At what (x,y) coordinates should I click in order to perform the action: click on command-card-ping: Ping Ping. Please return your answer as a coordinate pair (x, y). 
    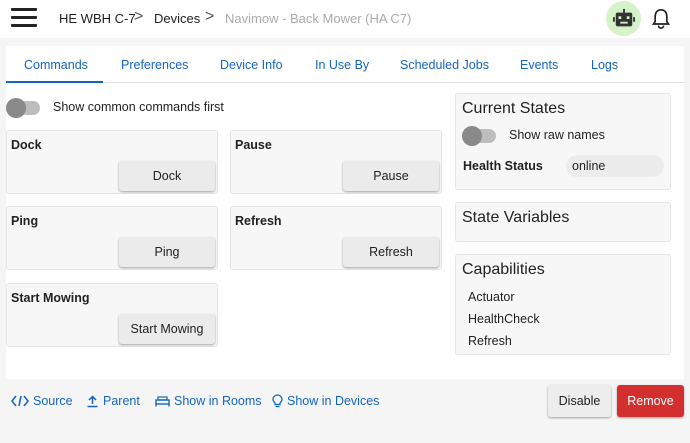
    Looking at the image, I should click on (112, 238).